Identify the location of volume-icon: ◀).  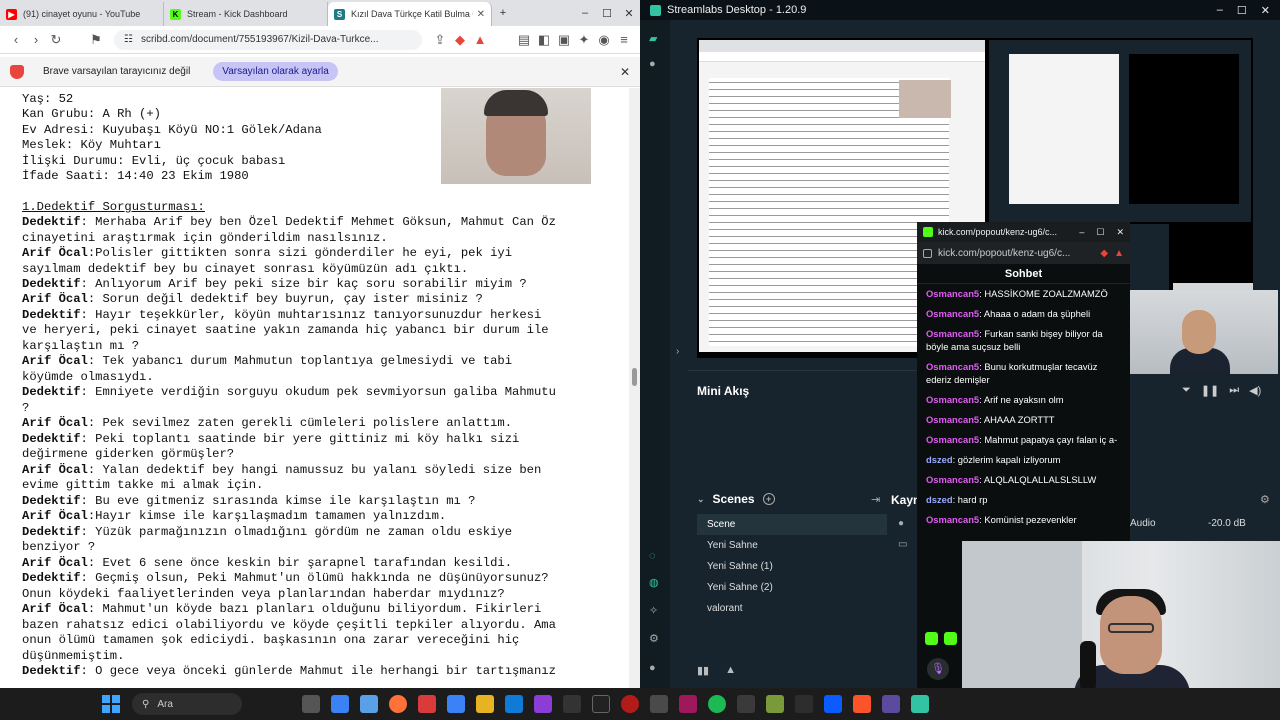
(1255, 390).